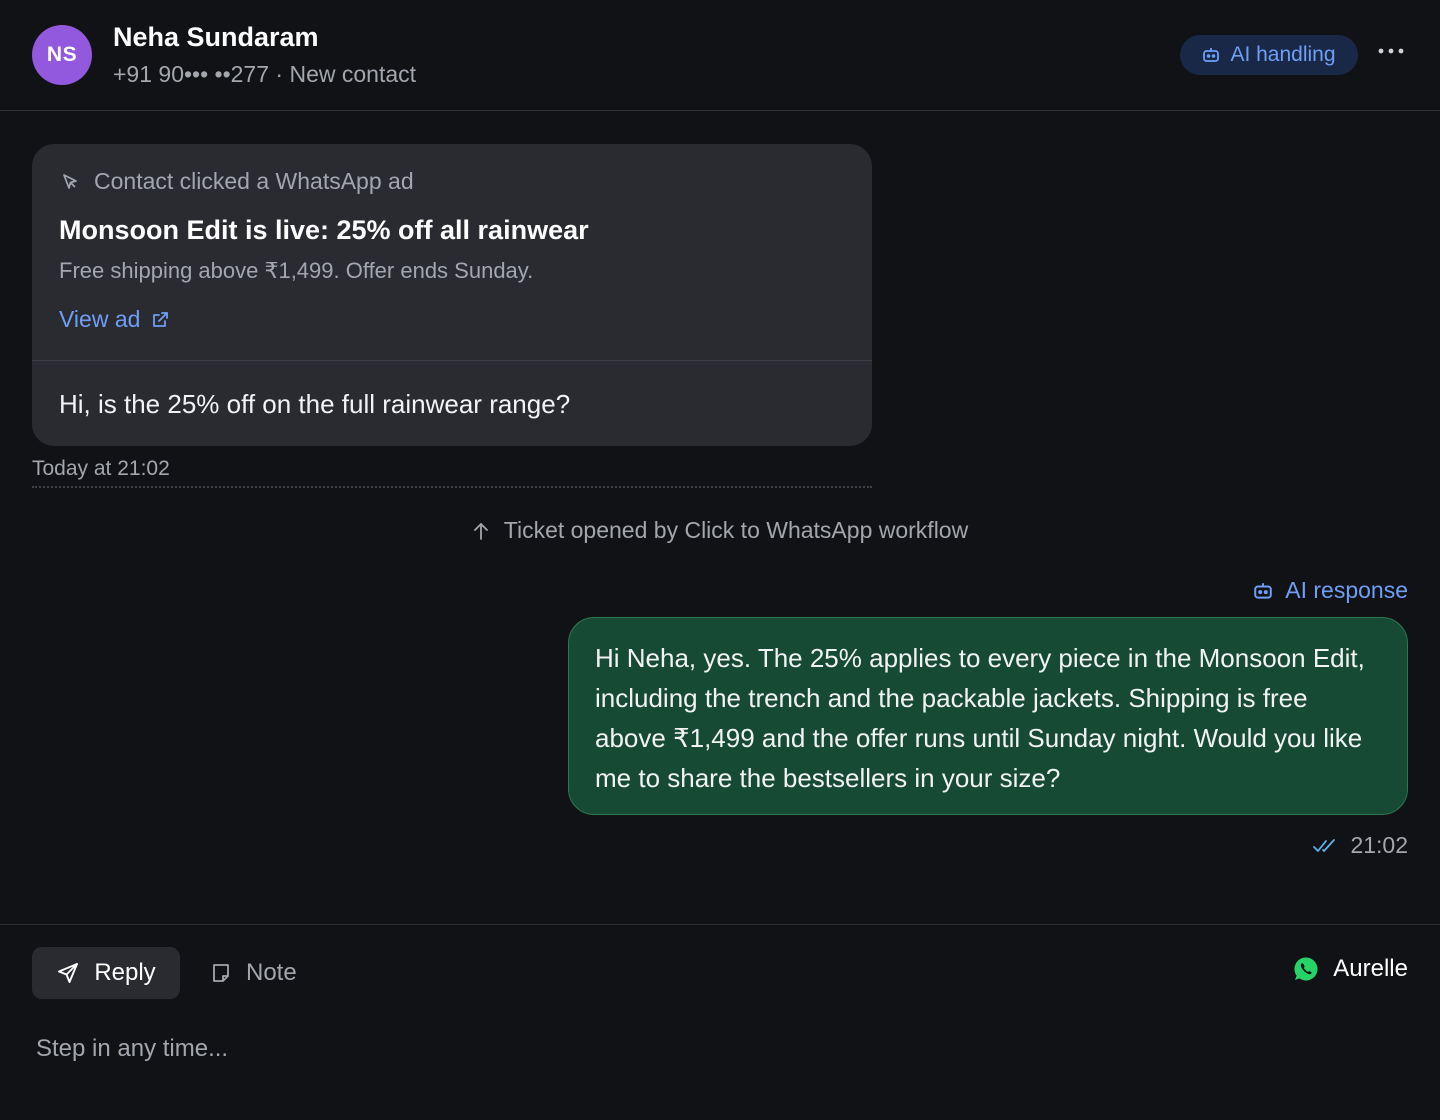  I want to click on ai-response-label: AI response, so click(1330, 590).